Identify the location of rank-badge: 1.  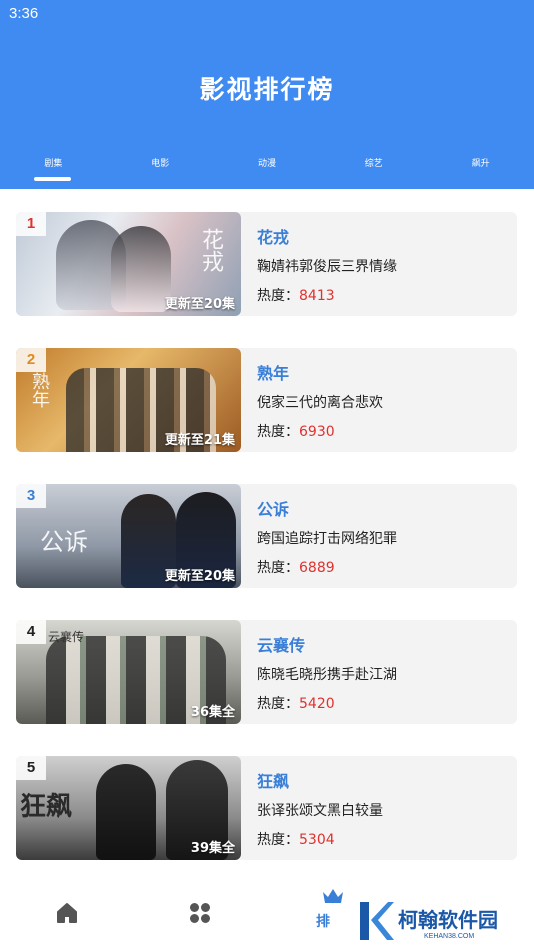
(31, 224).